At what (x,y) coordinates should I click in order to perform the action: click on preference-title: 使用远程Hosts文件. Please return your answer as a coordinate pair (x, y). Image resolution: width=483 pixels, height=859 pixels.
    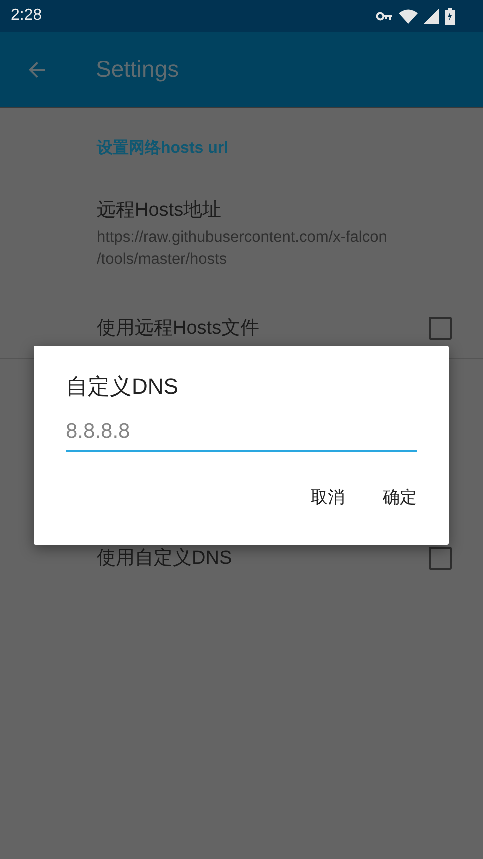
    Looking at the image, I should click on (178, 329).